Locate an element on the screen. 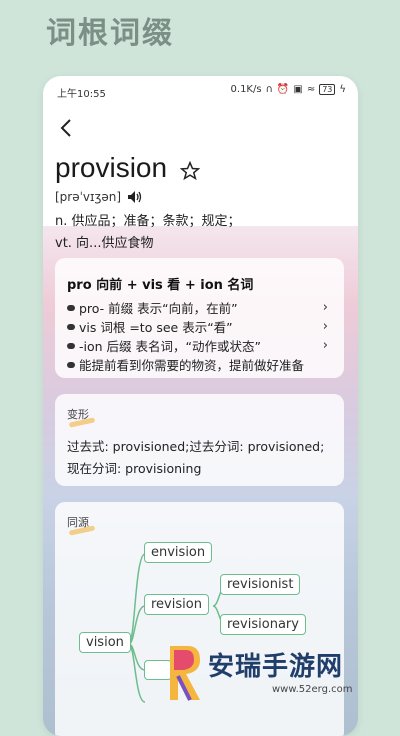  root-item-text: vis 词根 =to see 表示“看” is located at coordinates (156, 327).